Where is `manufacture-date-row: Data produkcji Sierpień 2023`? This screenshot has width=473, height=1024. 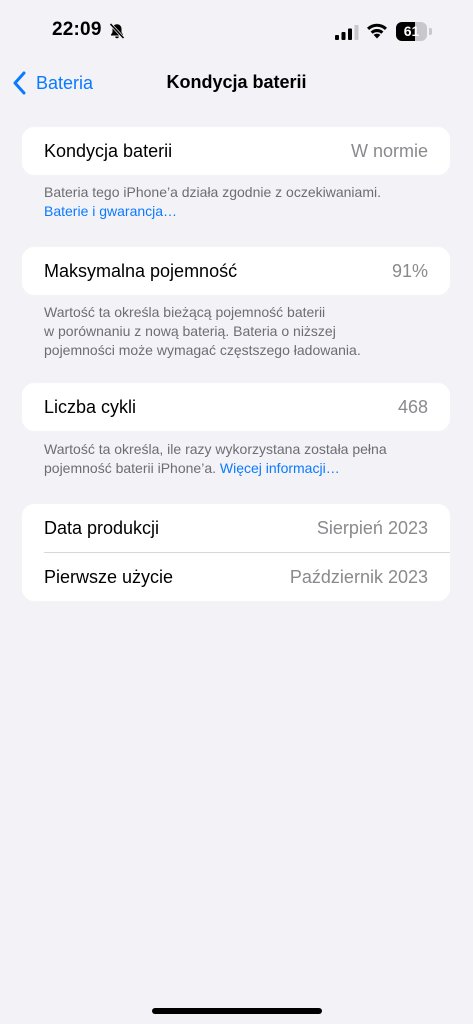 manufacture-date-row: Data produkcji Sierpień 2023 is located at coordinates (236, 528).